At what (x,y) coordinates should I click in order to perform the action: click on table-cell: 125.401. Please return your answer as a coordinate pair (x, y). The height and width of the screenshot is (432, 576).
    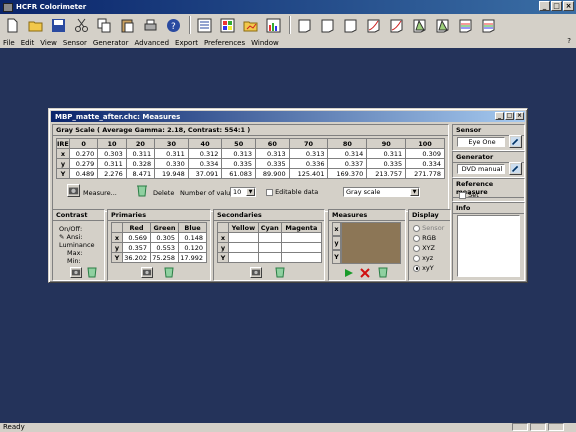
    Looking at the image, I should click on (308, 173).